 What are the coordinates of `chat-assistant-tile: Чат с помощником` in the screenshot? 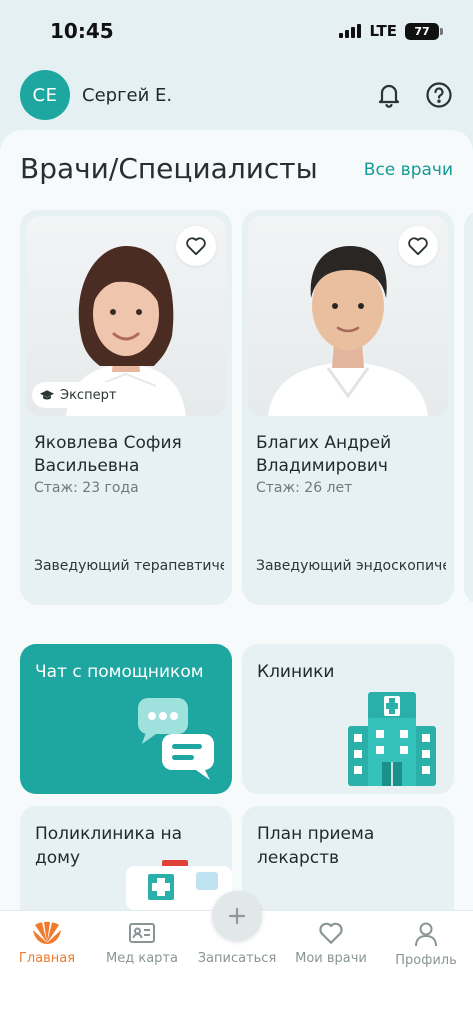 It's located at (126, 719).